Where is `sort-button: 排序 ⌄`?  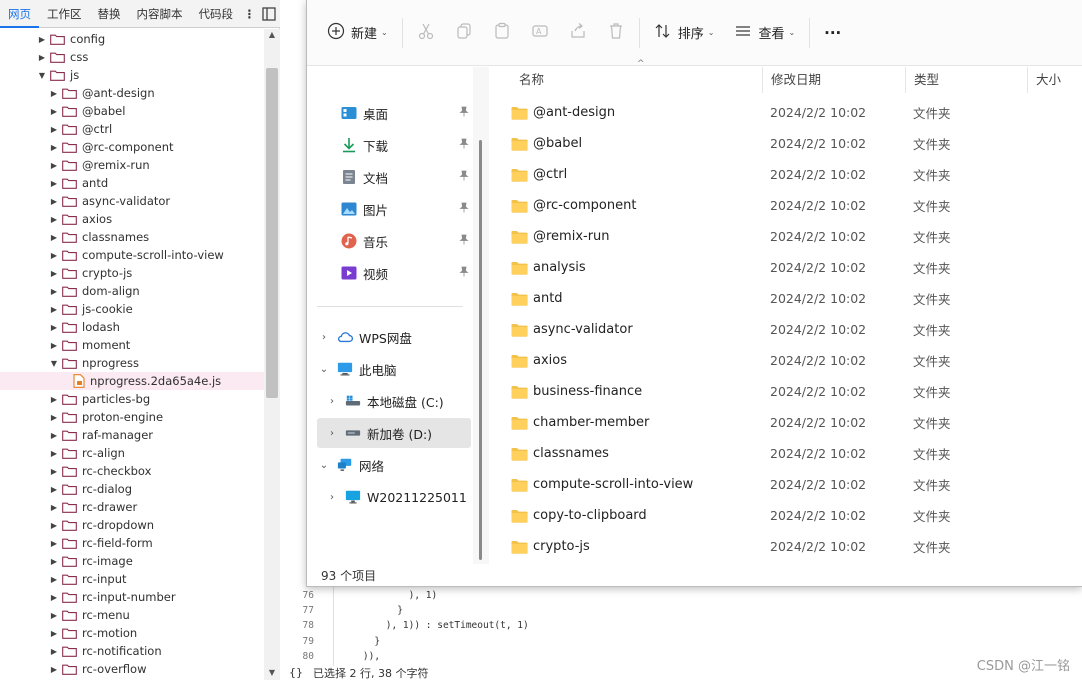
sort-button: 排序 ⌄ is located at coordinates (684, 33).